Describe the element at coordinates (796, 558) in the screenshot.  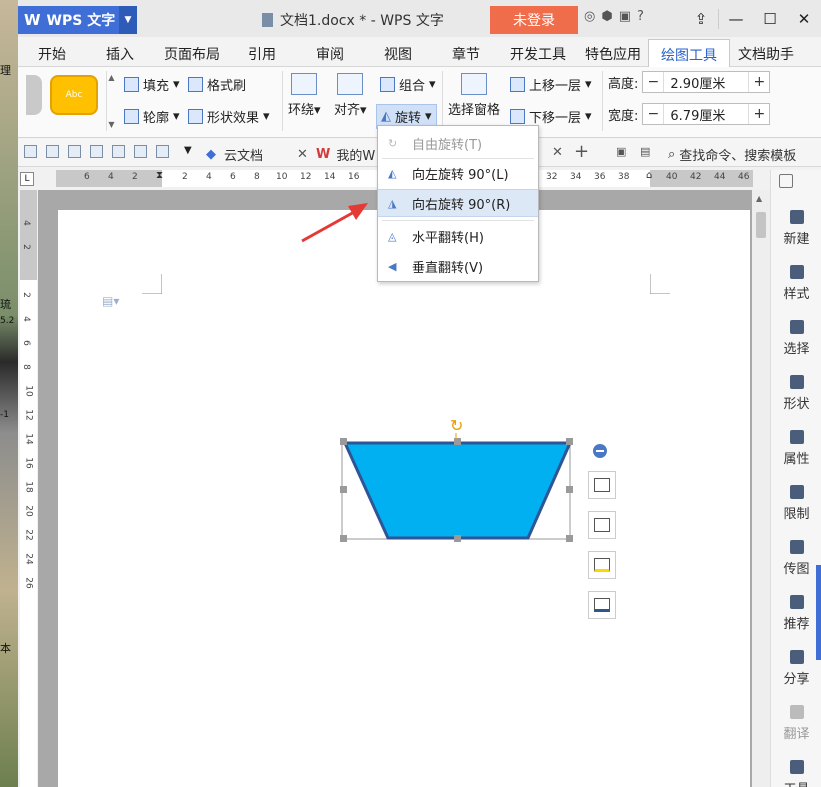
I see `panel-upload-image: 传图` at that location.